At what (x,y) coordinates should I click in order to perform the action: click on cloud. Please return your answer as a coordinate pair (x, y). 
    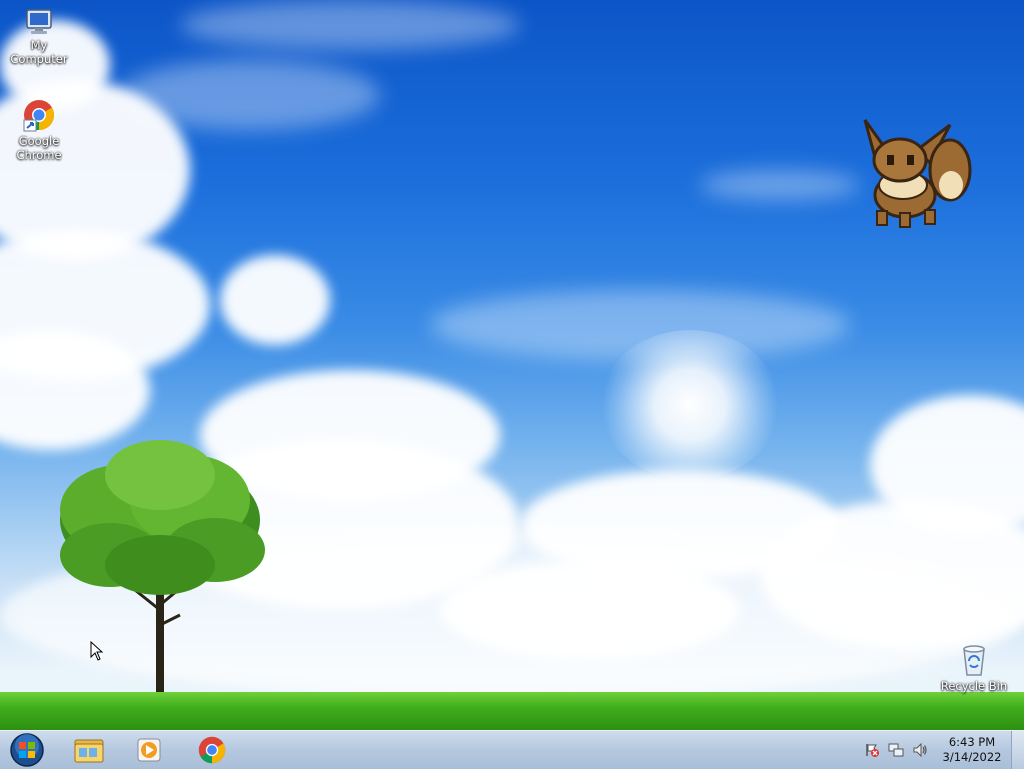
    Looking at the image, I should click on (275, 300).